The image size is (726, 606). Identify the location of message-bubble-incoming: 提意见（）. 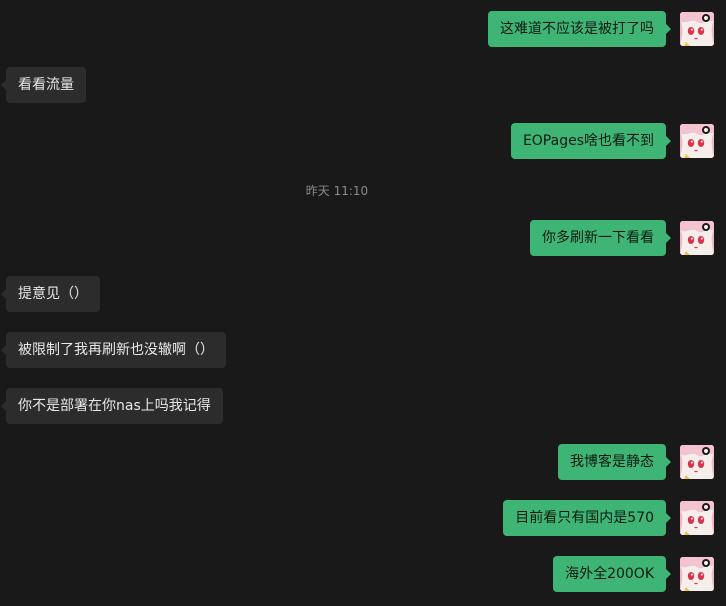
(50, 294).